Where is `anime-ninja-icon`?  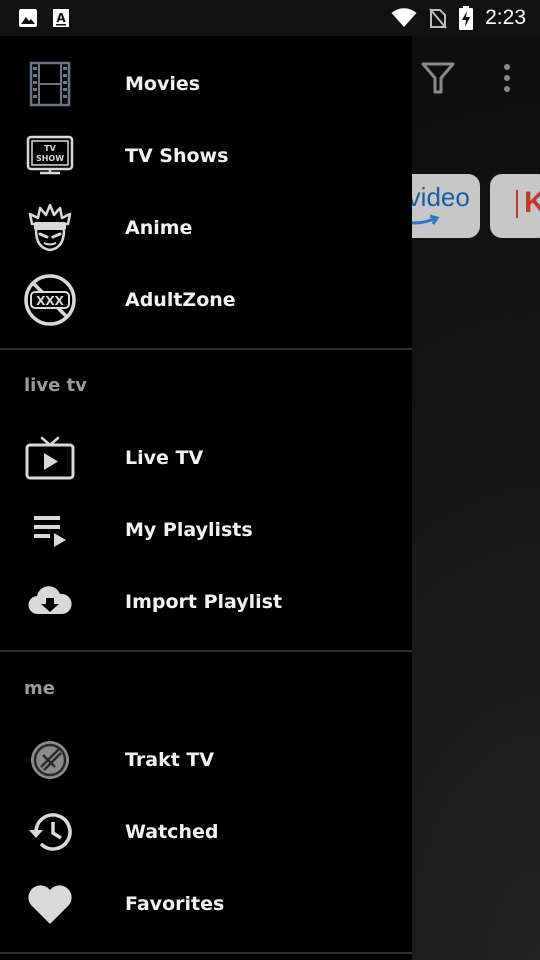 anime-ninja-icon is located at coordinates (50, 228).